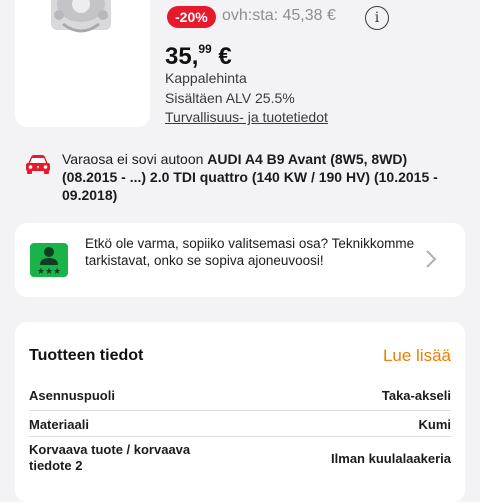 Image resolution: width=480 pixels, height=502 pixels. I want to click on price-cents: 99, so click(205, 49).